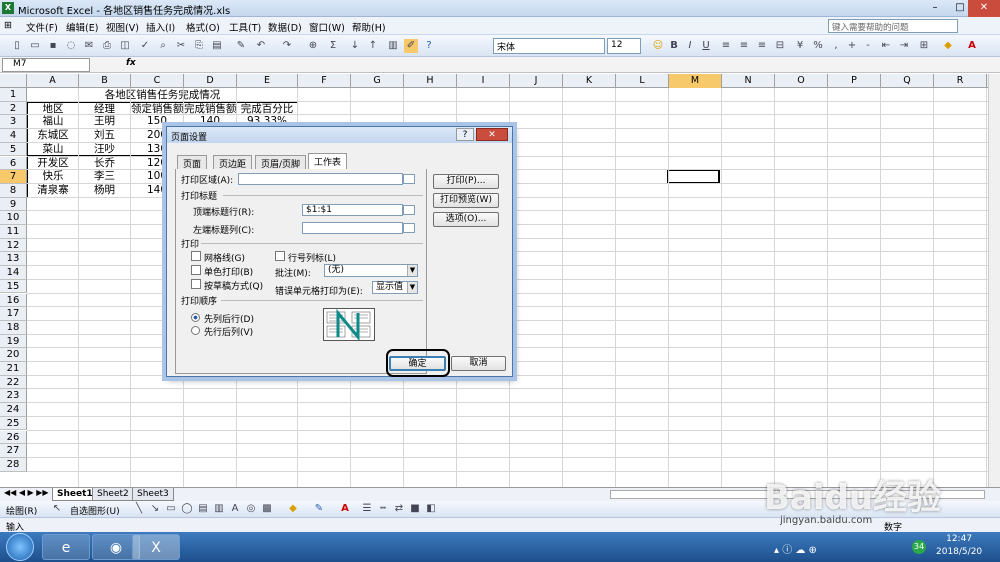  What do you see at coordinates (409, 228) in the screenshot?
I see `left-cols-picker-icon` at bounding box center [409, 228].